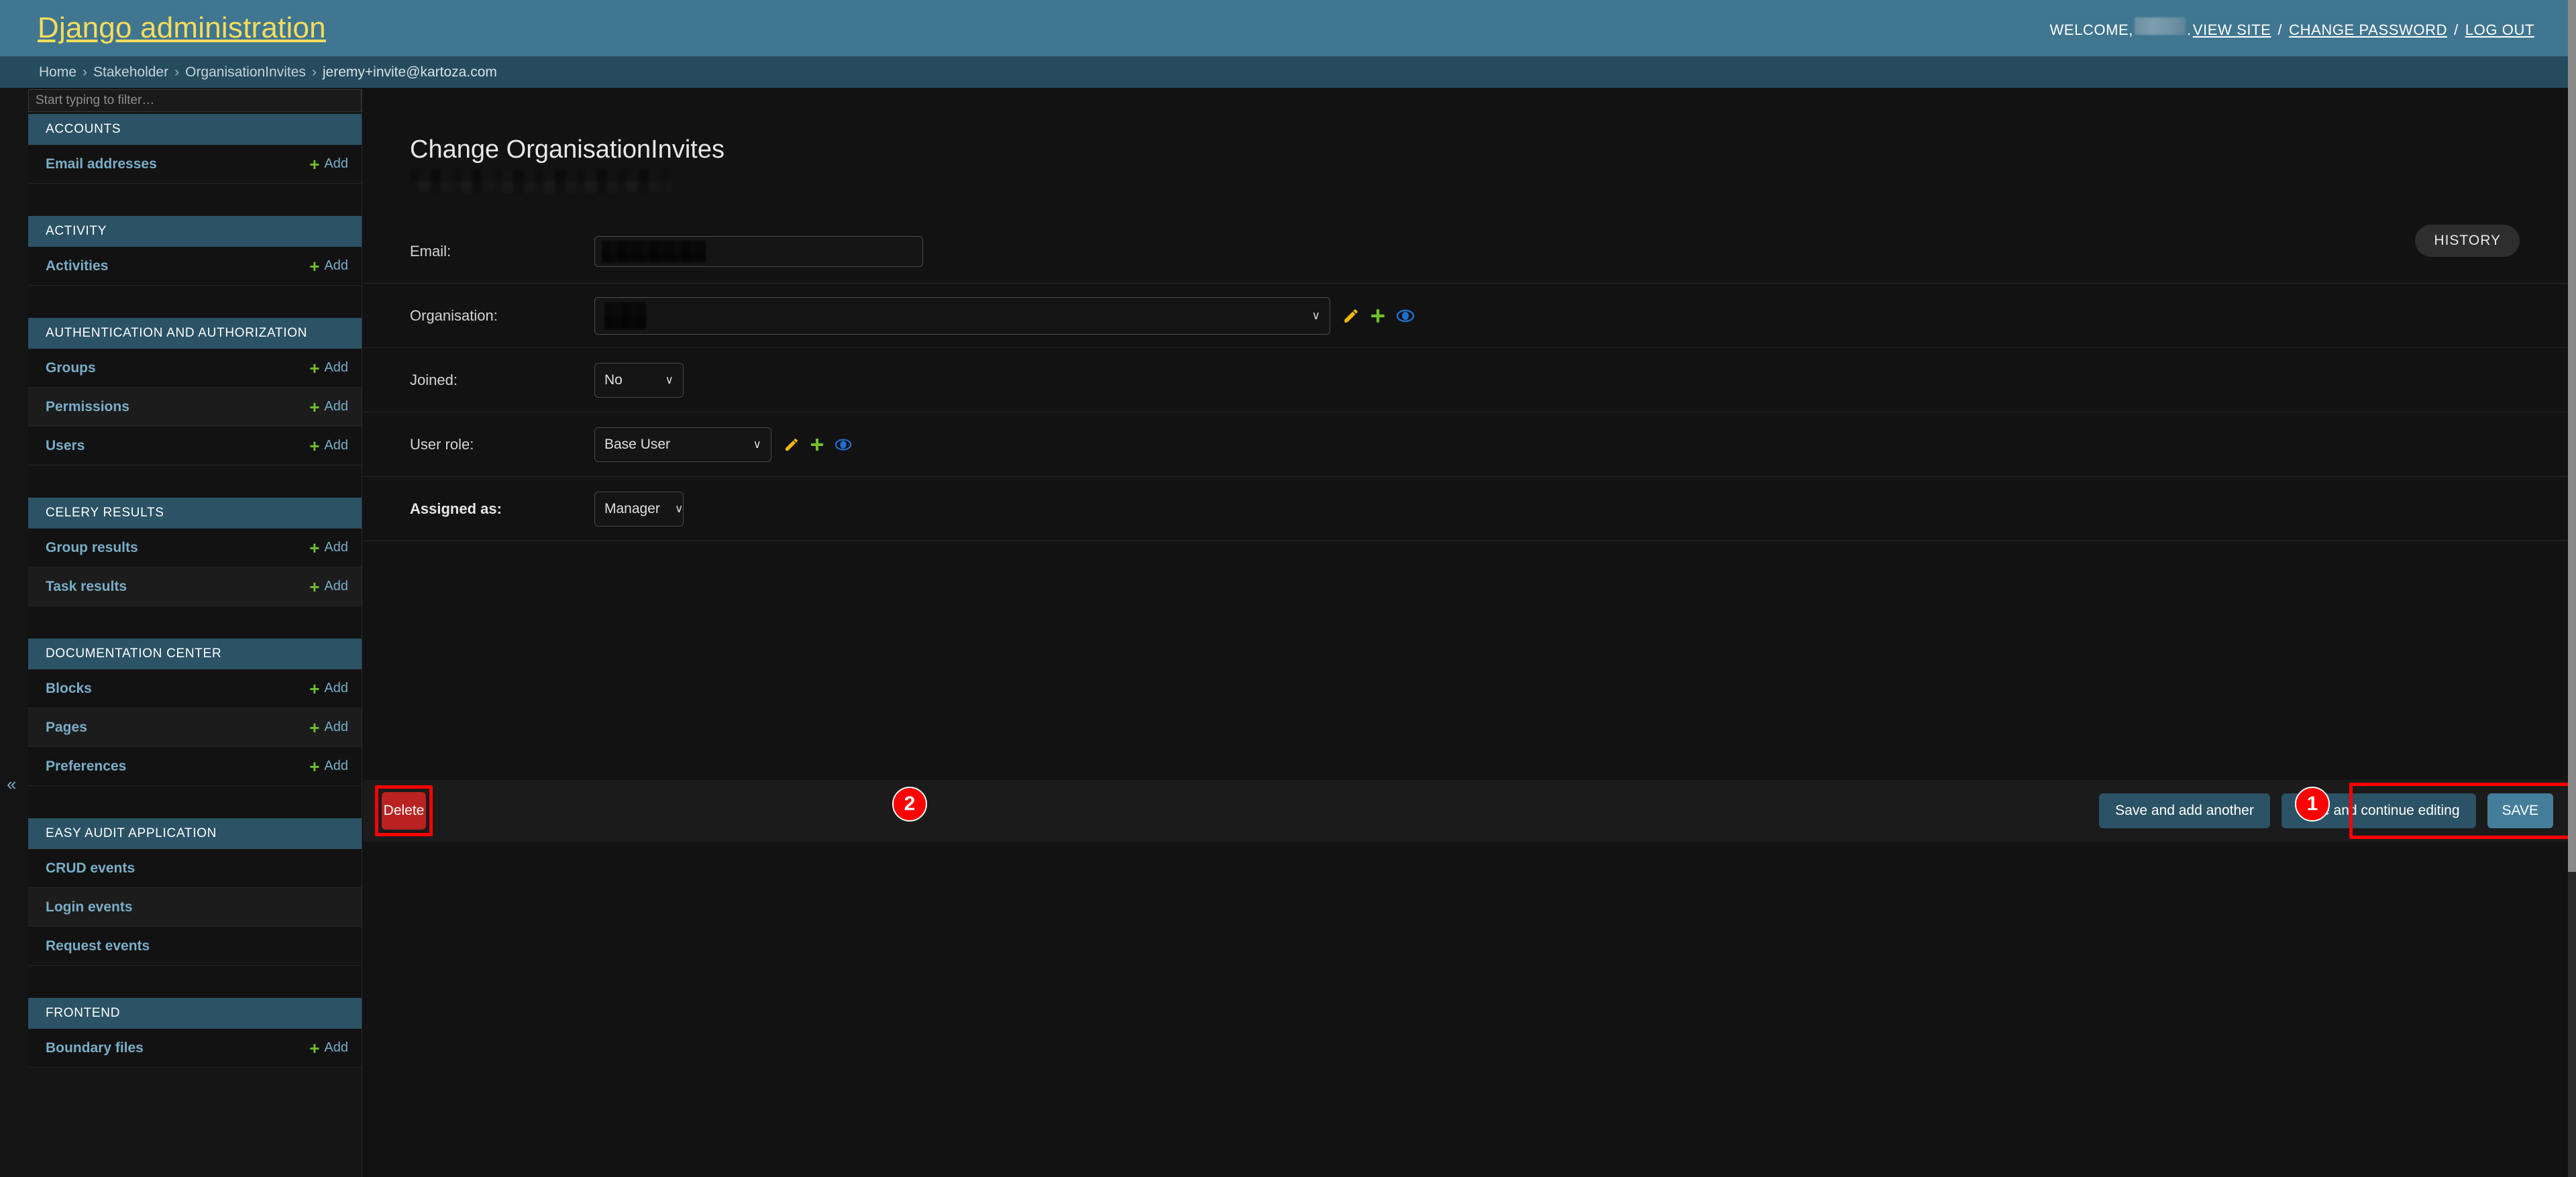  What do you see at coordinates (195, 368) in the screenshot?
I see `sidebar-item-groups: Groups + Add` at bounding box center [195, 368].